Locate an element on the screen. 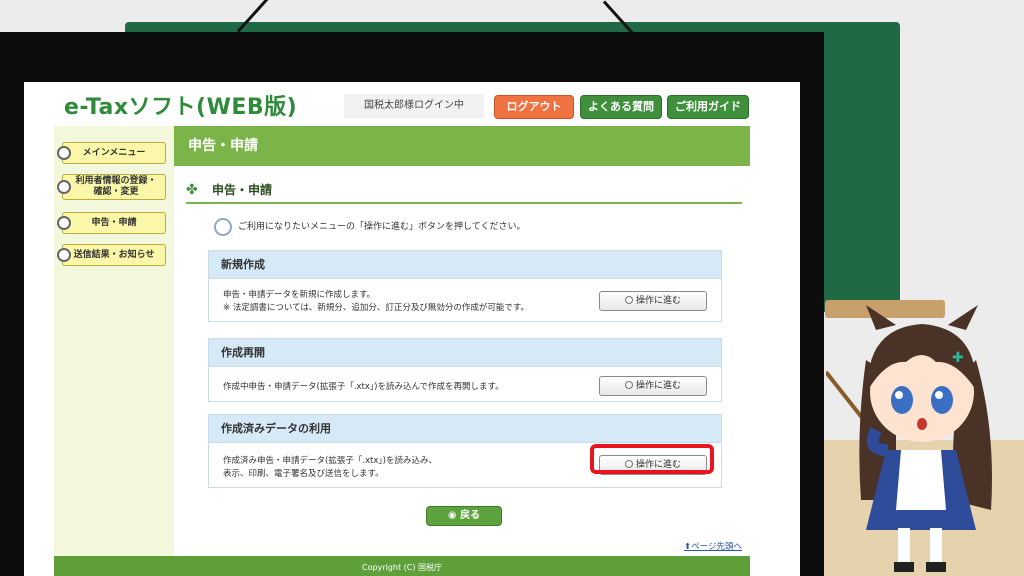 This screenshot has width=1024, height=576. login-status: 国税太郎様ログイン中 is located at coordinates (414, 106).